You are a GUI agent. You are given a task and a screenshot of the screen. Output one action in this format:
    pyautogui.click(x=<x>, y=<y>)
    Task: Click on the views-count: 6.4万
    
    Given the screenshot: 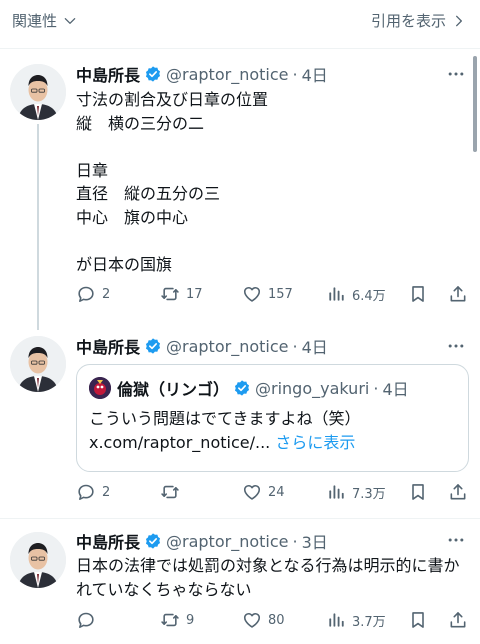 What is the action you would take?
    pyautogui.click(x=369, y=296)
    